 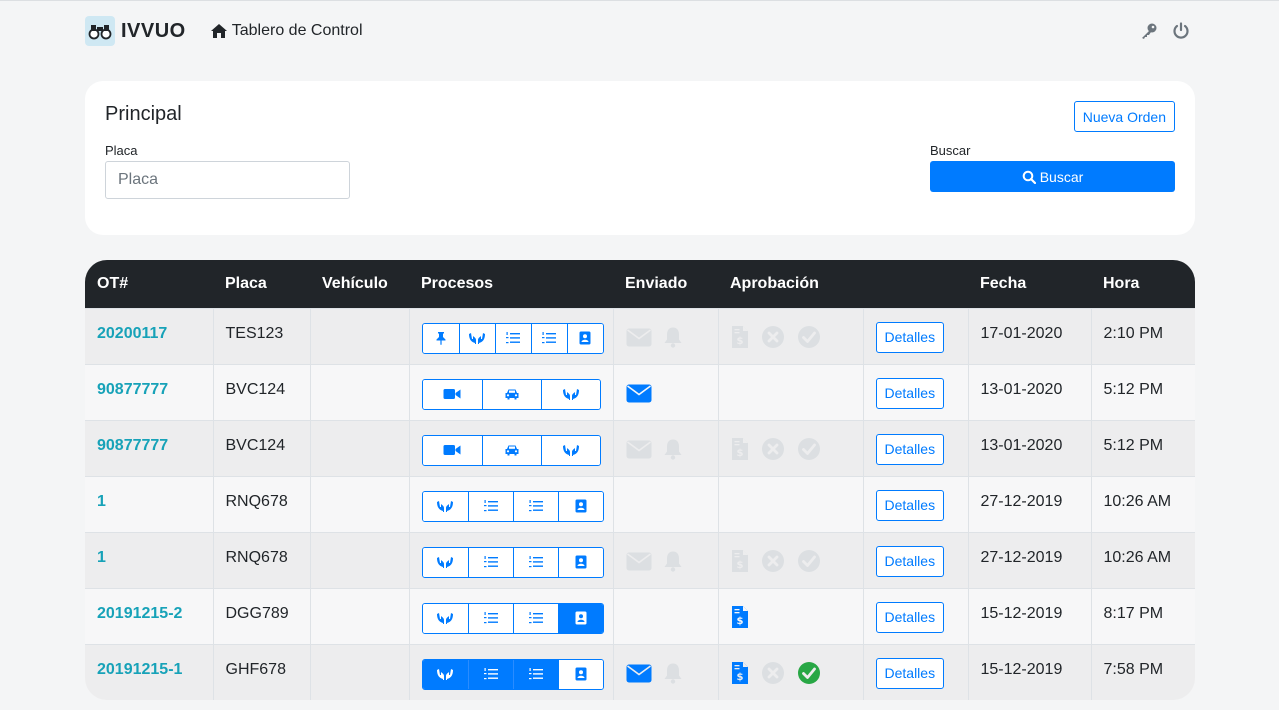 What do you see at coordinates (257, 613) in the screenshot?
I see `placa-value: DGG789` at bounding box center [257, 613].